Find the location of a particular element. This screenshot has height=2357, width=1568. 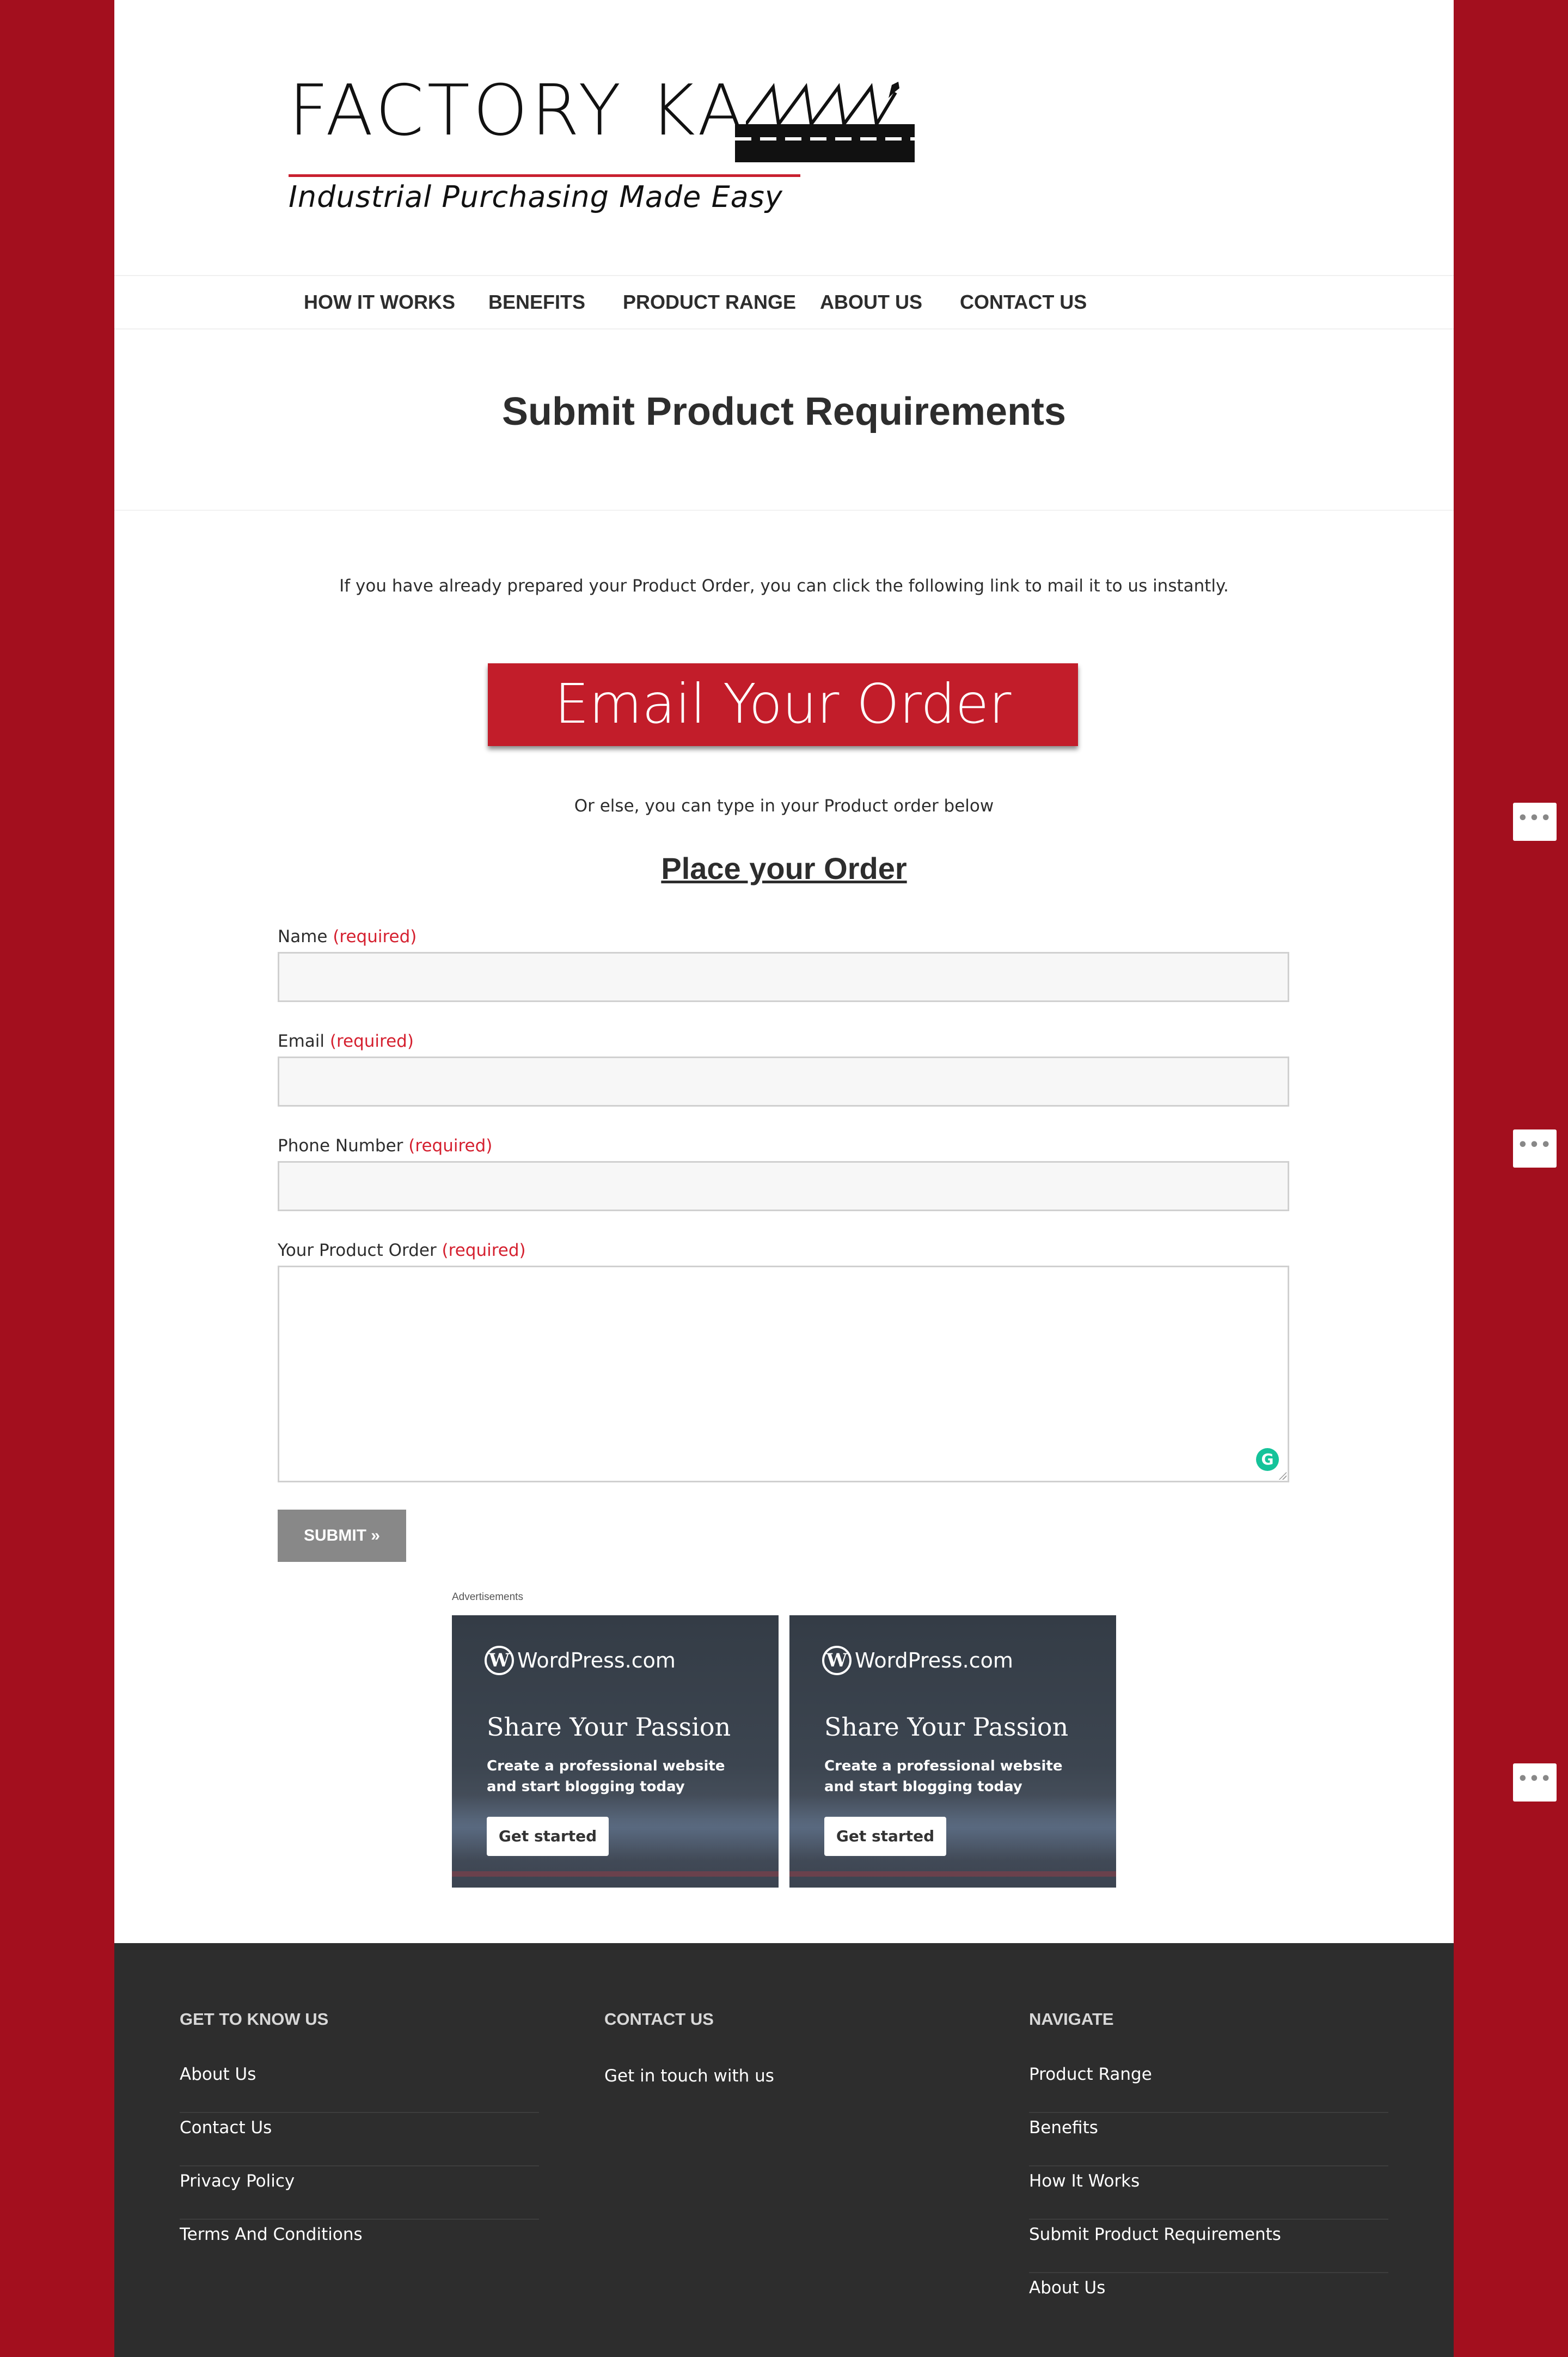

email-label: Email (required) is located at coordinates (346, 1041).